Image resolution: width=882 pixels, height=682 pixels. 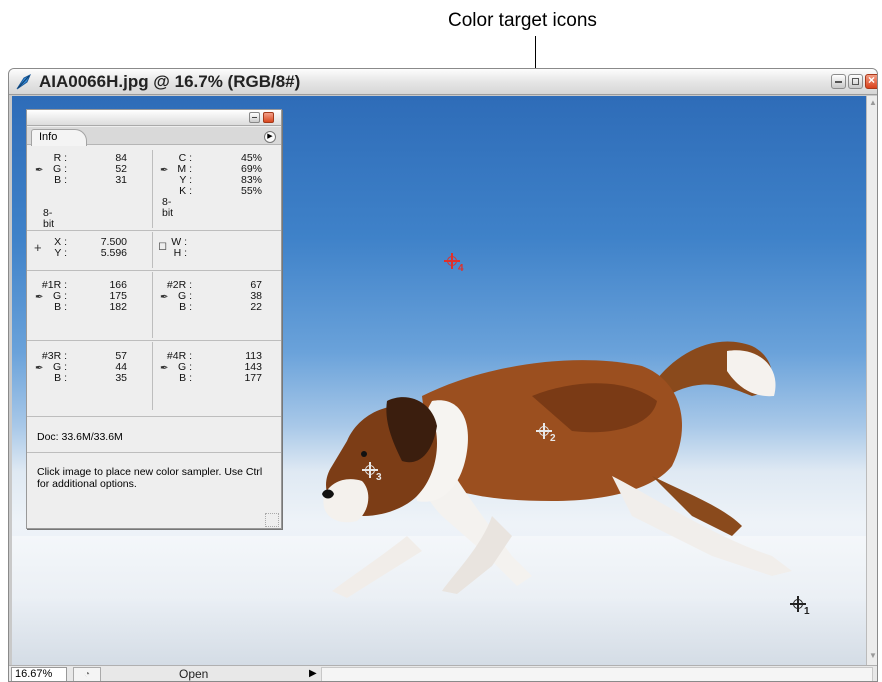 I want to click on palette-title-bar, so click(x=154, y=118).